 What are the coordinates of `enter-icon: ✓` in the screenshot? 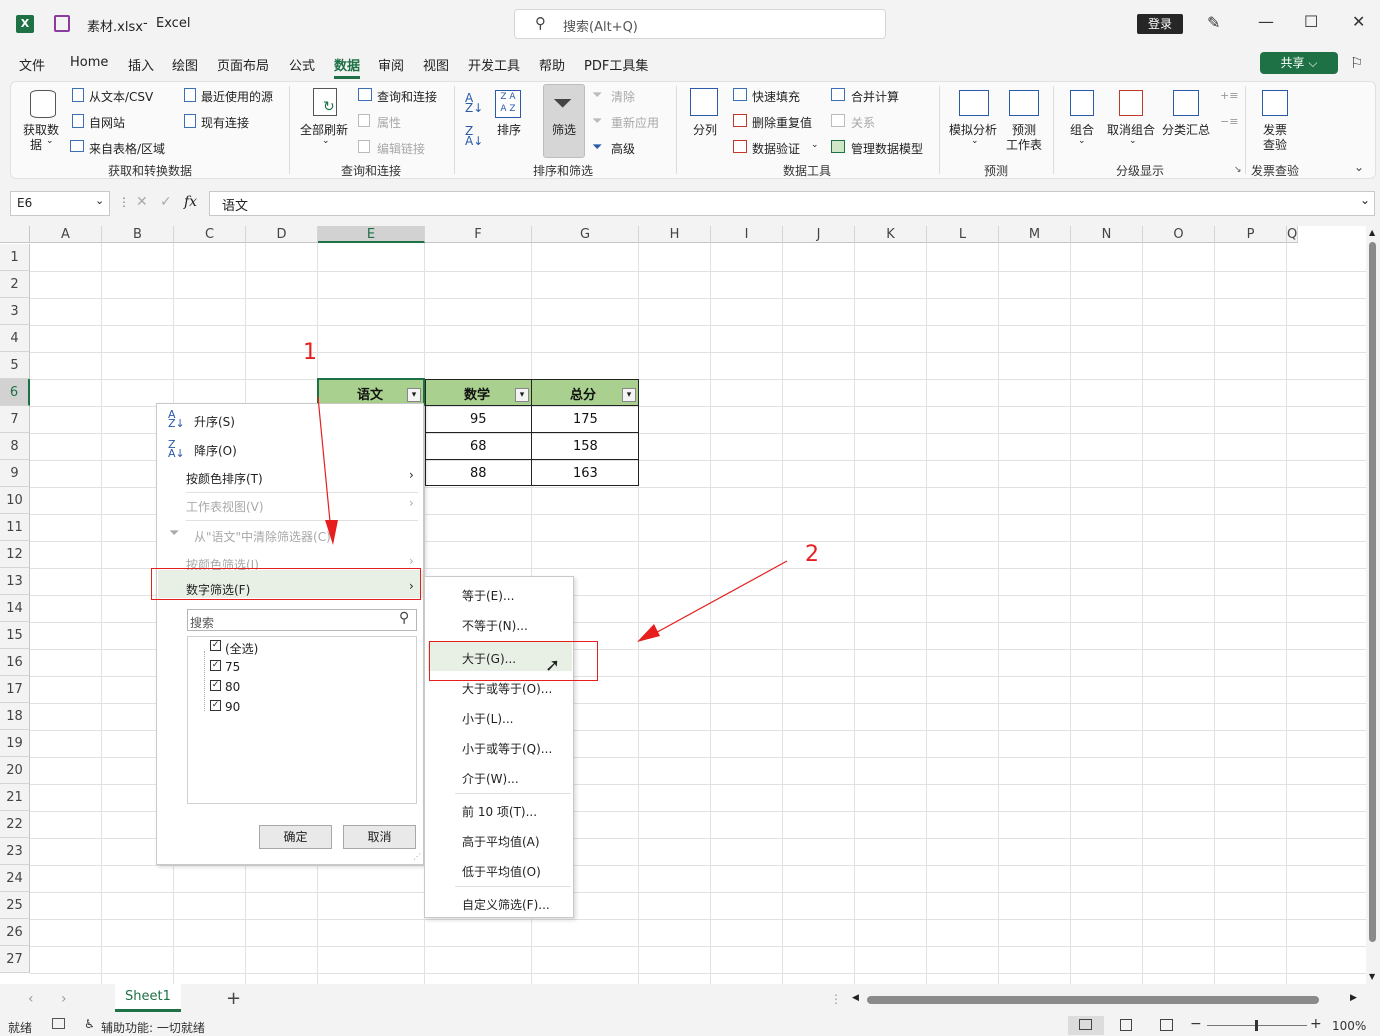 It's located at (166, 202).